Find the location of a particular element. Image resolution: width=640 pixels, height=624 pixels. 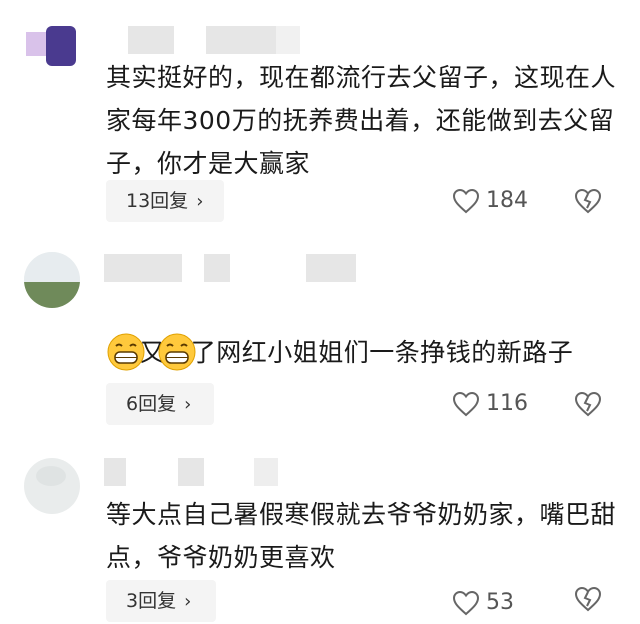

emoji-row is located at coordinates (154, 352).